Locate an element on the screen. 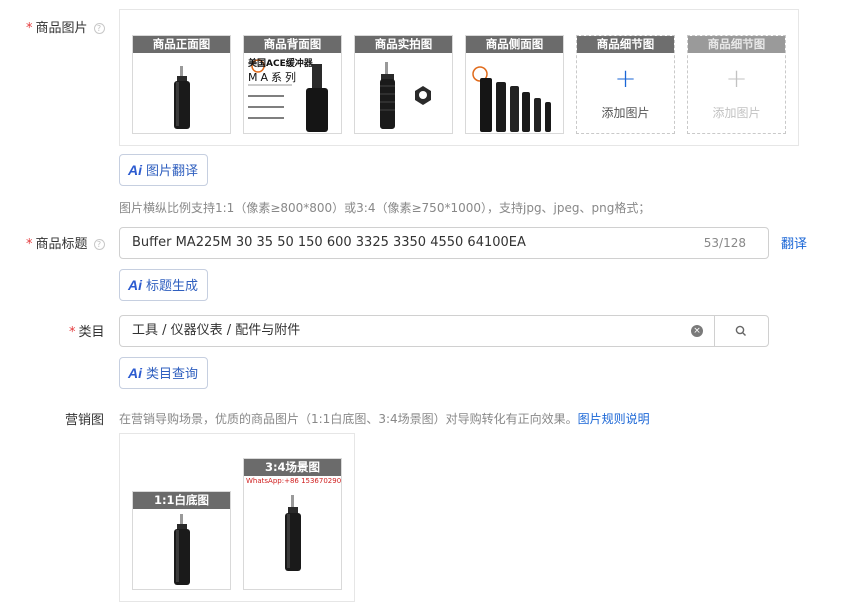  image-slot-side: 商品侧面图 is located at coordinates (514, 84).